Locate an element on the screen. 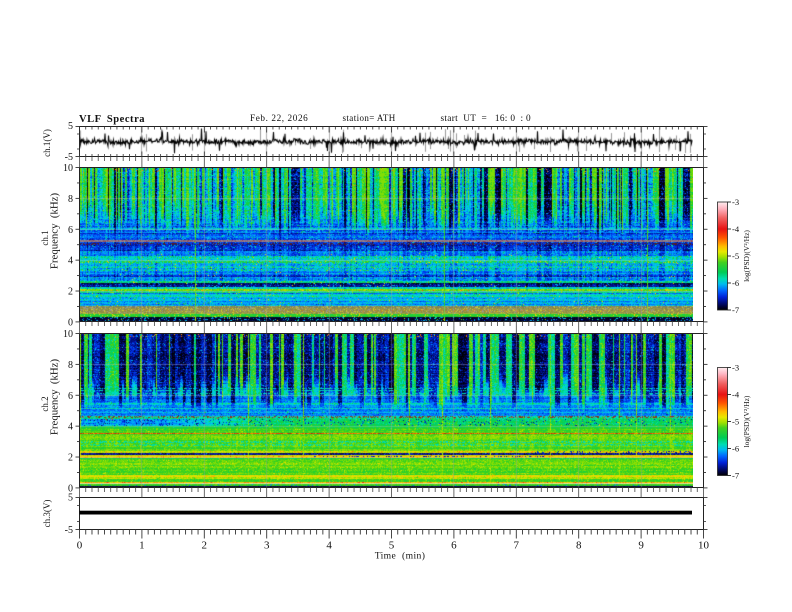  svg-text: 7 is located at coordinates (517, 545).